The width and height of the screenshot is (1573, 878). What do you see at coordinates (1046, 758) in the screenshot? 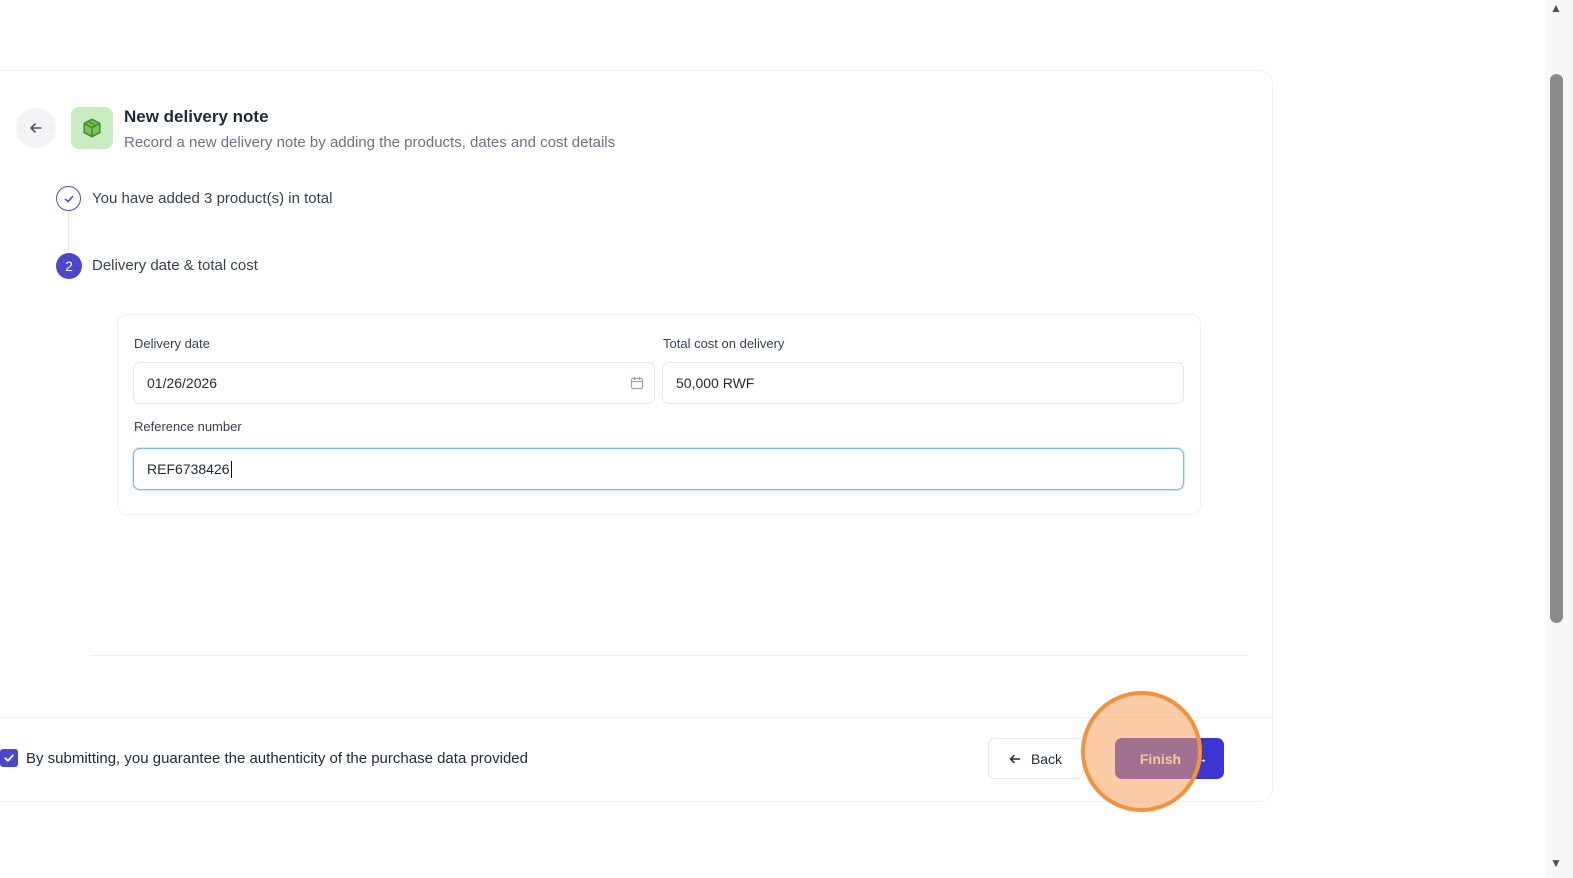
I see `back-button-label: Back` at bounding box center [1046, 758].